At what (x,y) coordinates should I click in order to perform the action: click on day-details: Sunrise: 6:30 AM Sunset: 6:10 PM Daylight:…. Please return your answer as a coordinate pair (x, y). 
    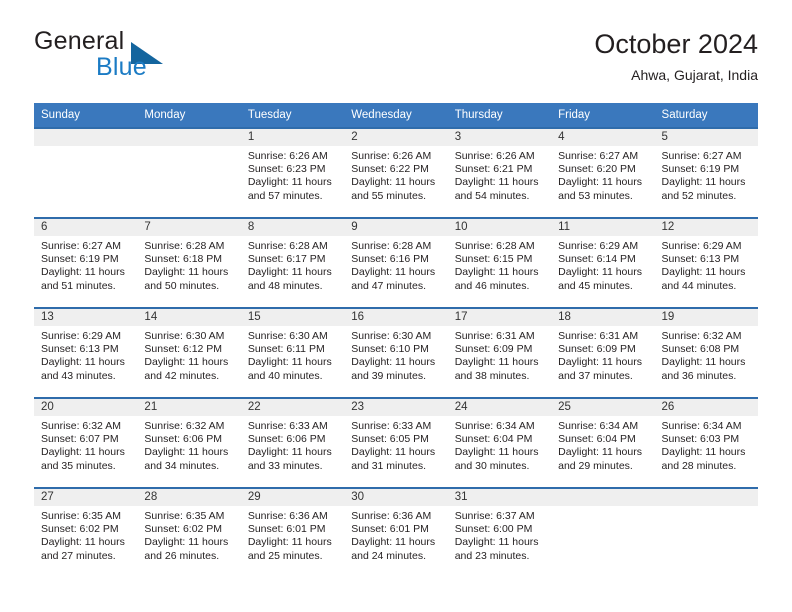
    Looking at the image, I should click on (395, 354).